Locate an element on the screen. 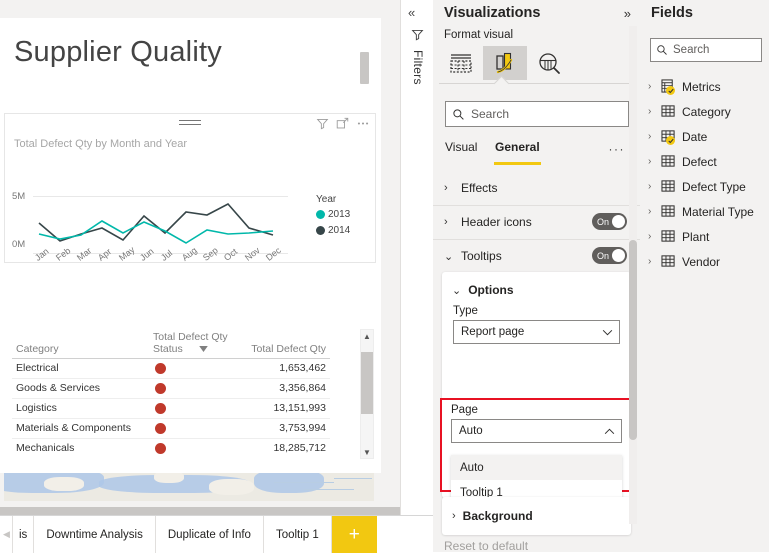  chevron-down-icon is located at coordinates (607, 332).